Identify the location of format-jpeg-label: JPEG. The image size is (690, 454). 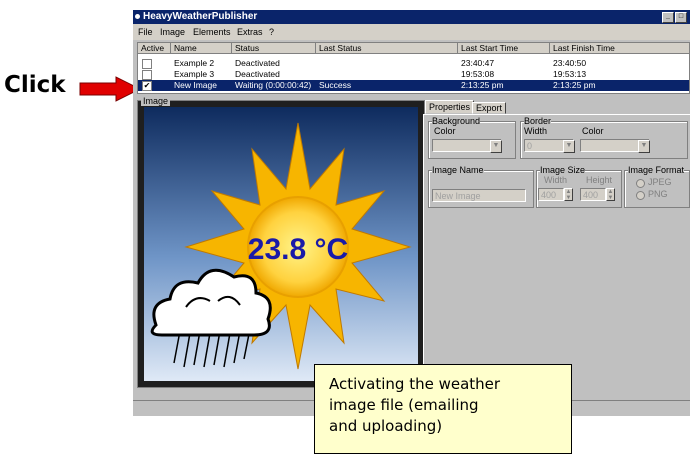
(660, 182).